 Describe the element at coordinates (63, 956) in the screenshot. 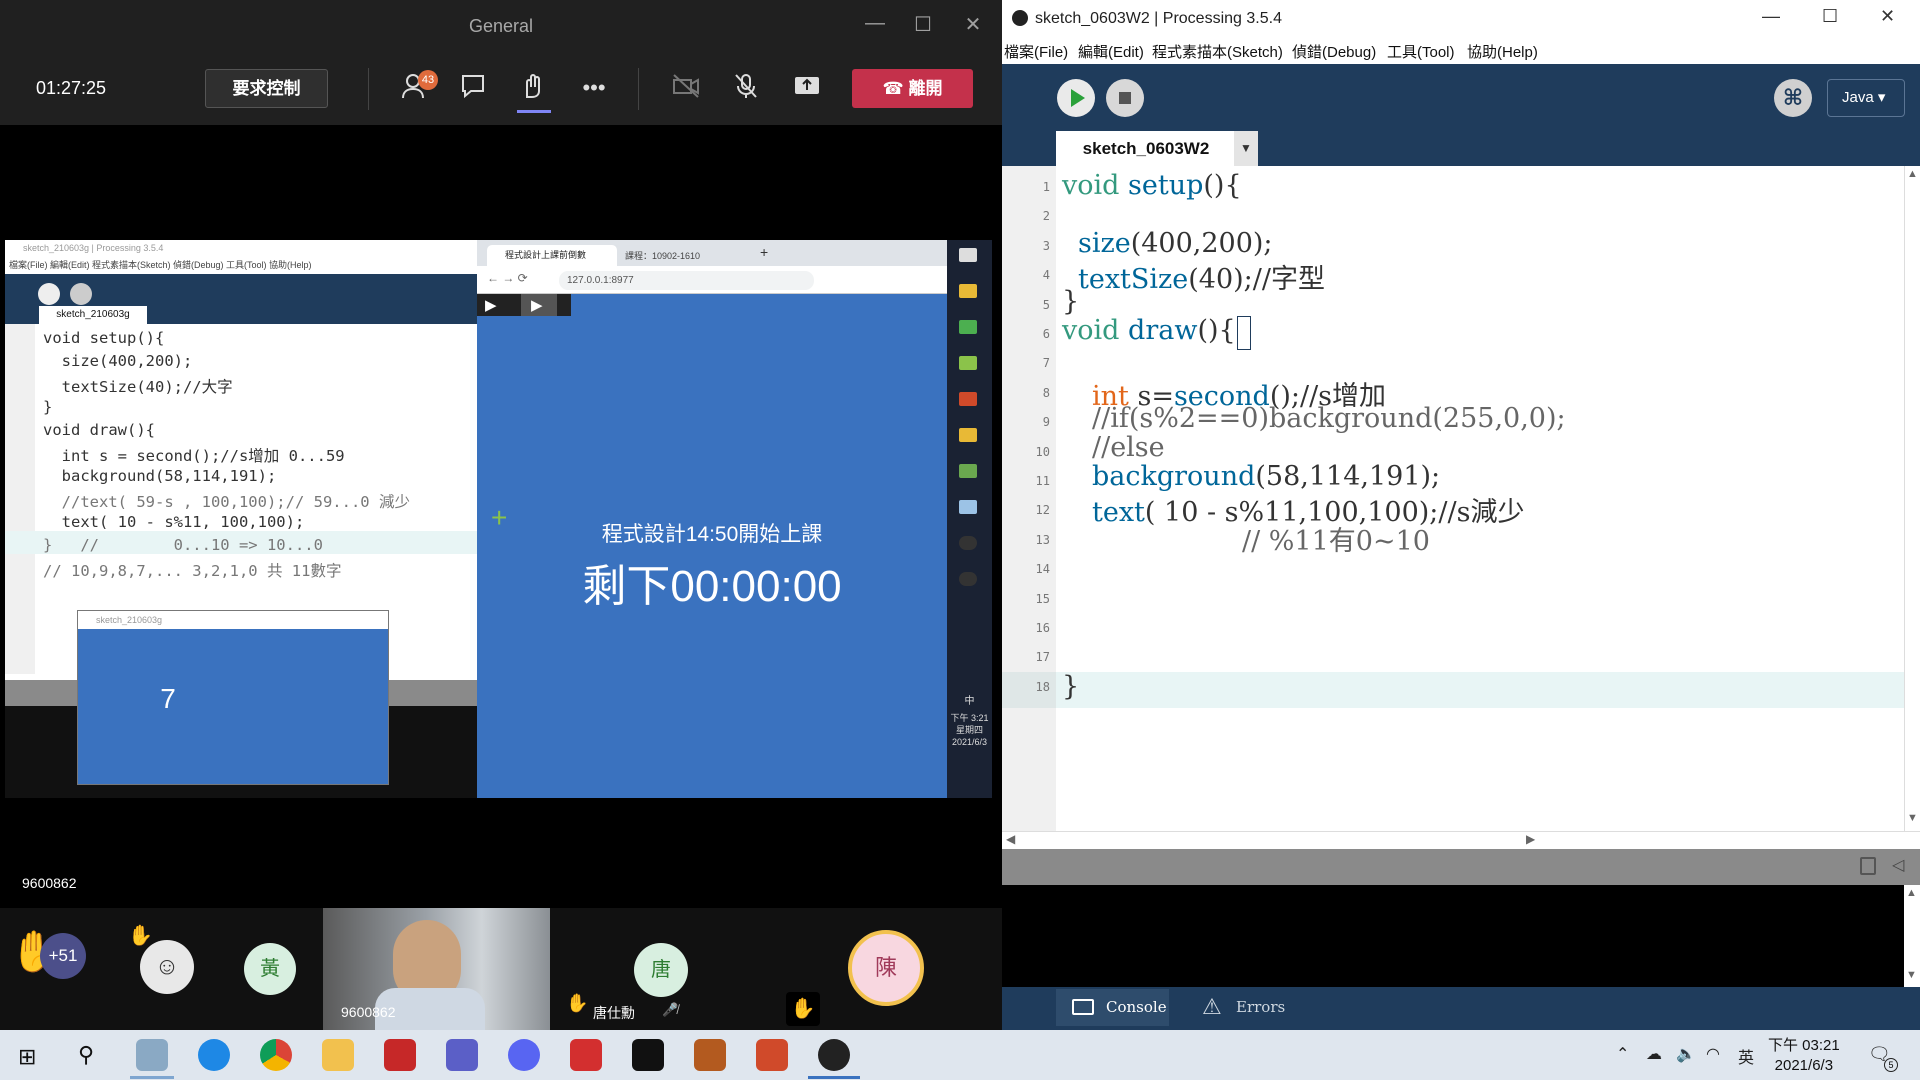

I see `more-participants-badge: +51` at that location.